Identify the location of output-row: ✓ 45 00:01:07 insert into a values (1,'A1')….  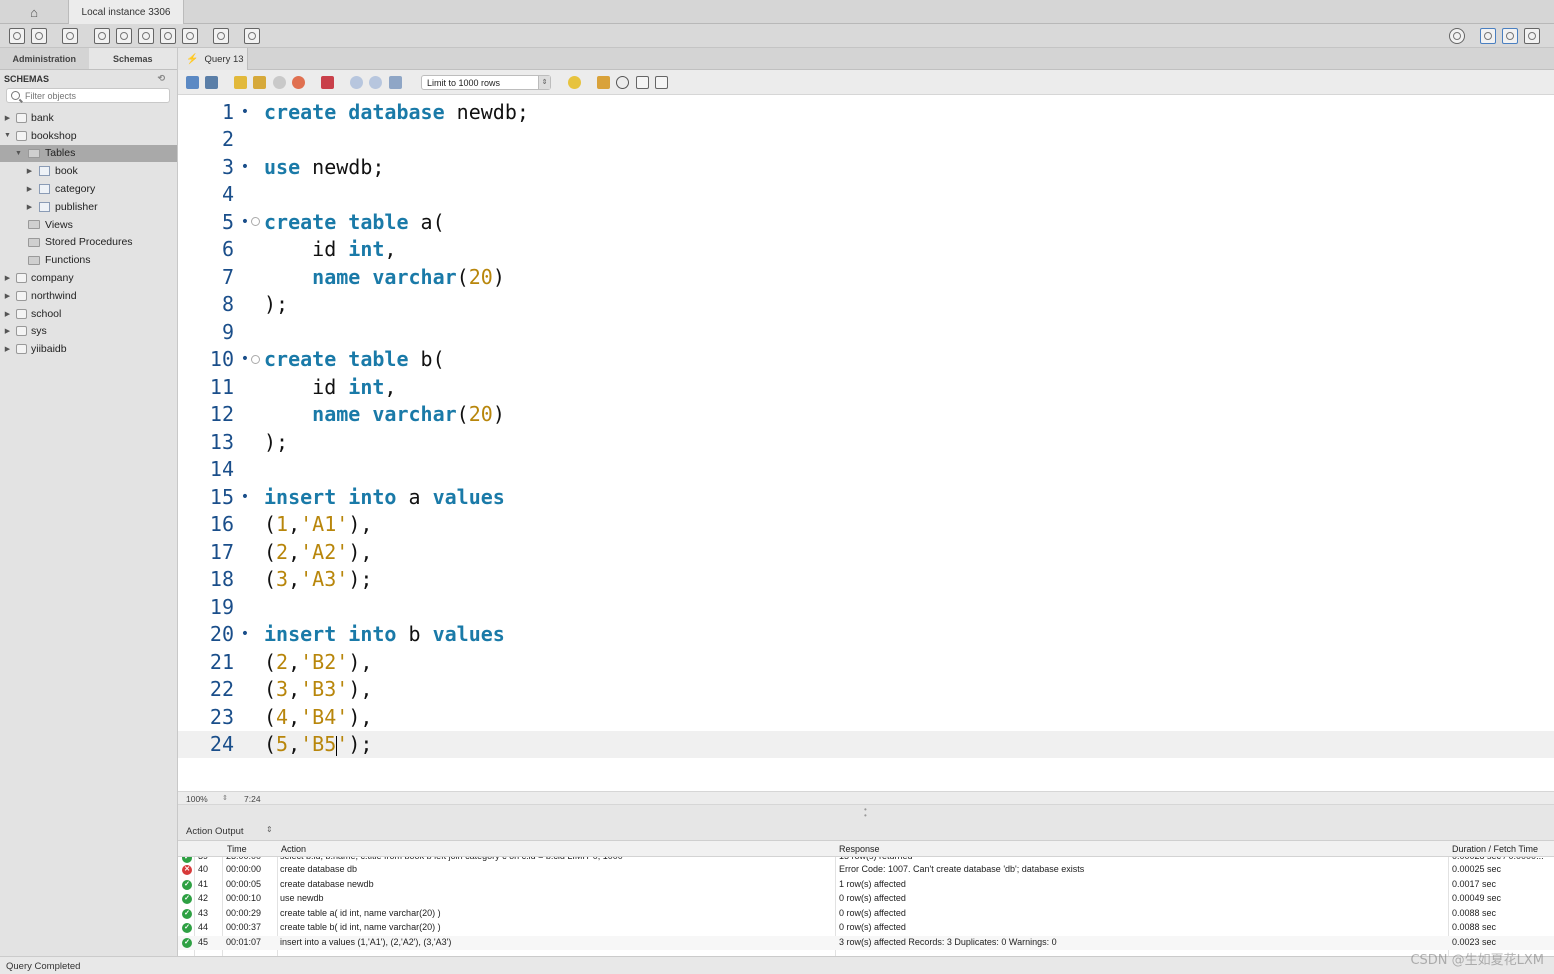
(866, 942).